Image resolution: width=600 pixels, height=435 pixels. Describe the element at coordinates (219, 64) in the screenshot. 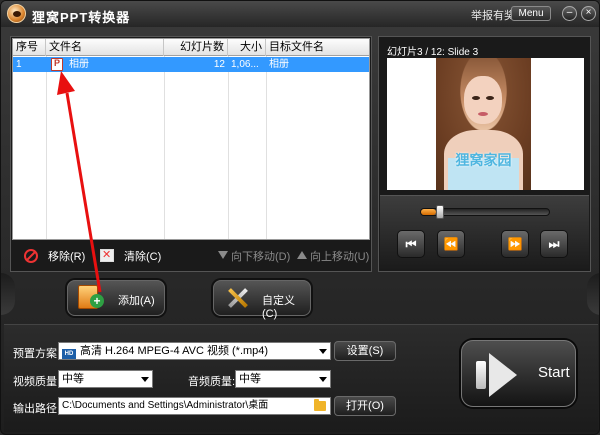

I see `cell-slides: 12` at that location.